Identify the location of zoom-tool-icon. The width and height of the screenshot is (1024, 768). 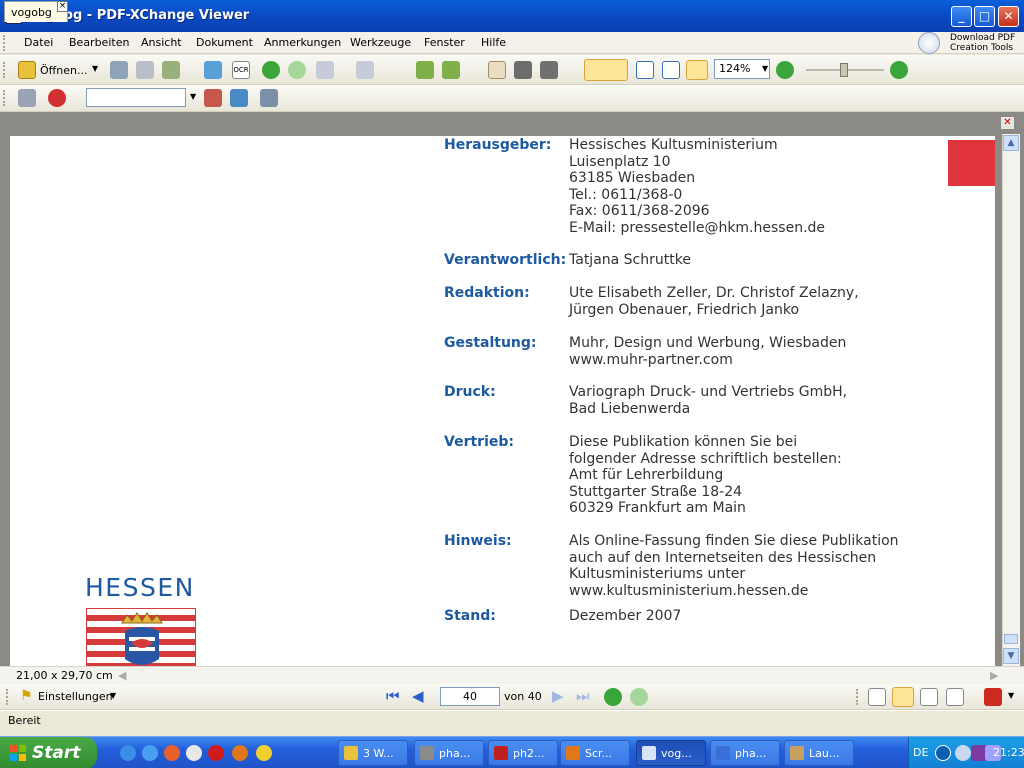
(606, 70).